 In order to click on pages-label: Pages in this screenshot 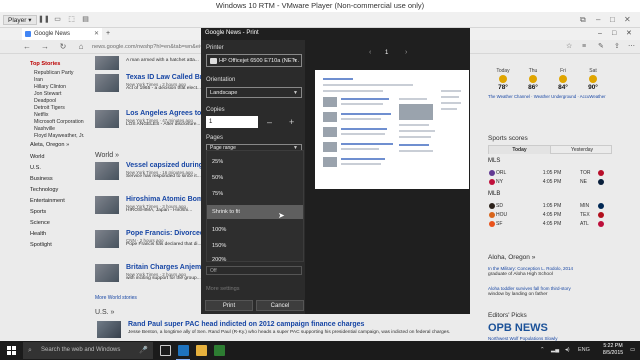, I will do `click(215, 138)`.